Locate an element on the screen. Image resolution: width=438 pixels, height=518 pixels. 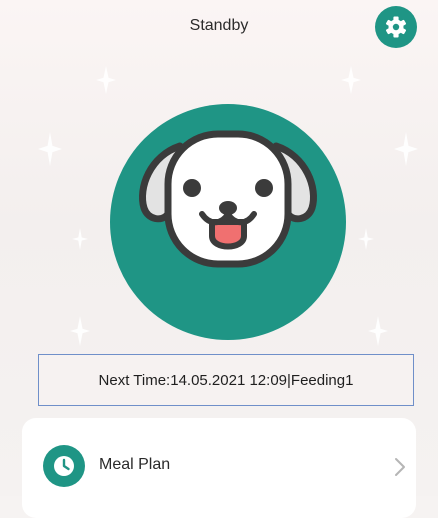
gear-icon is located at coordinates (396, 27).